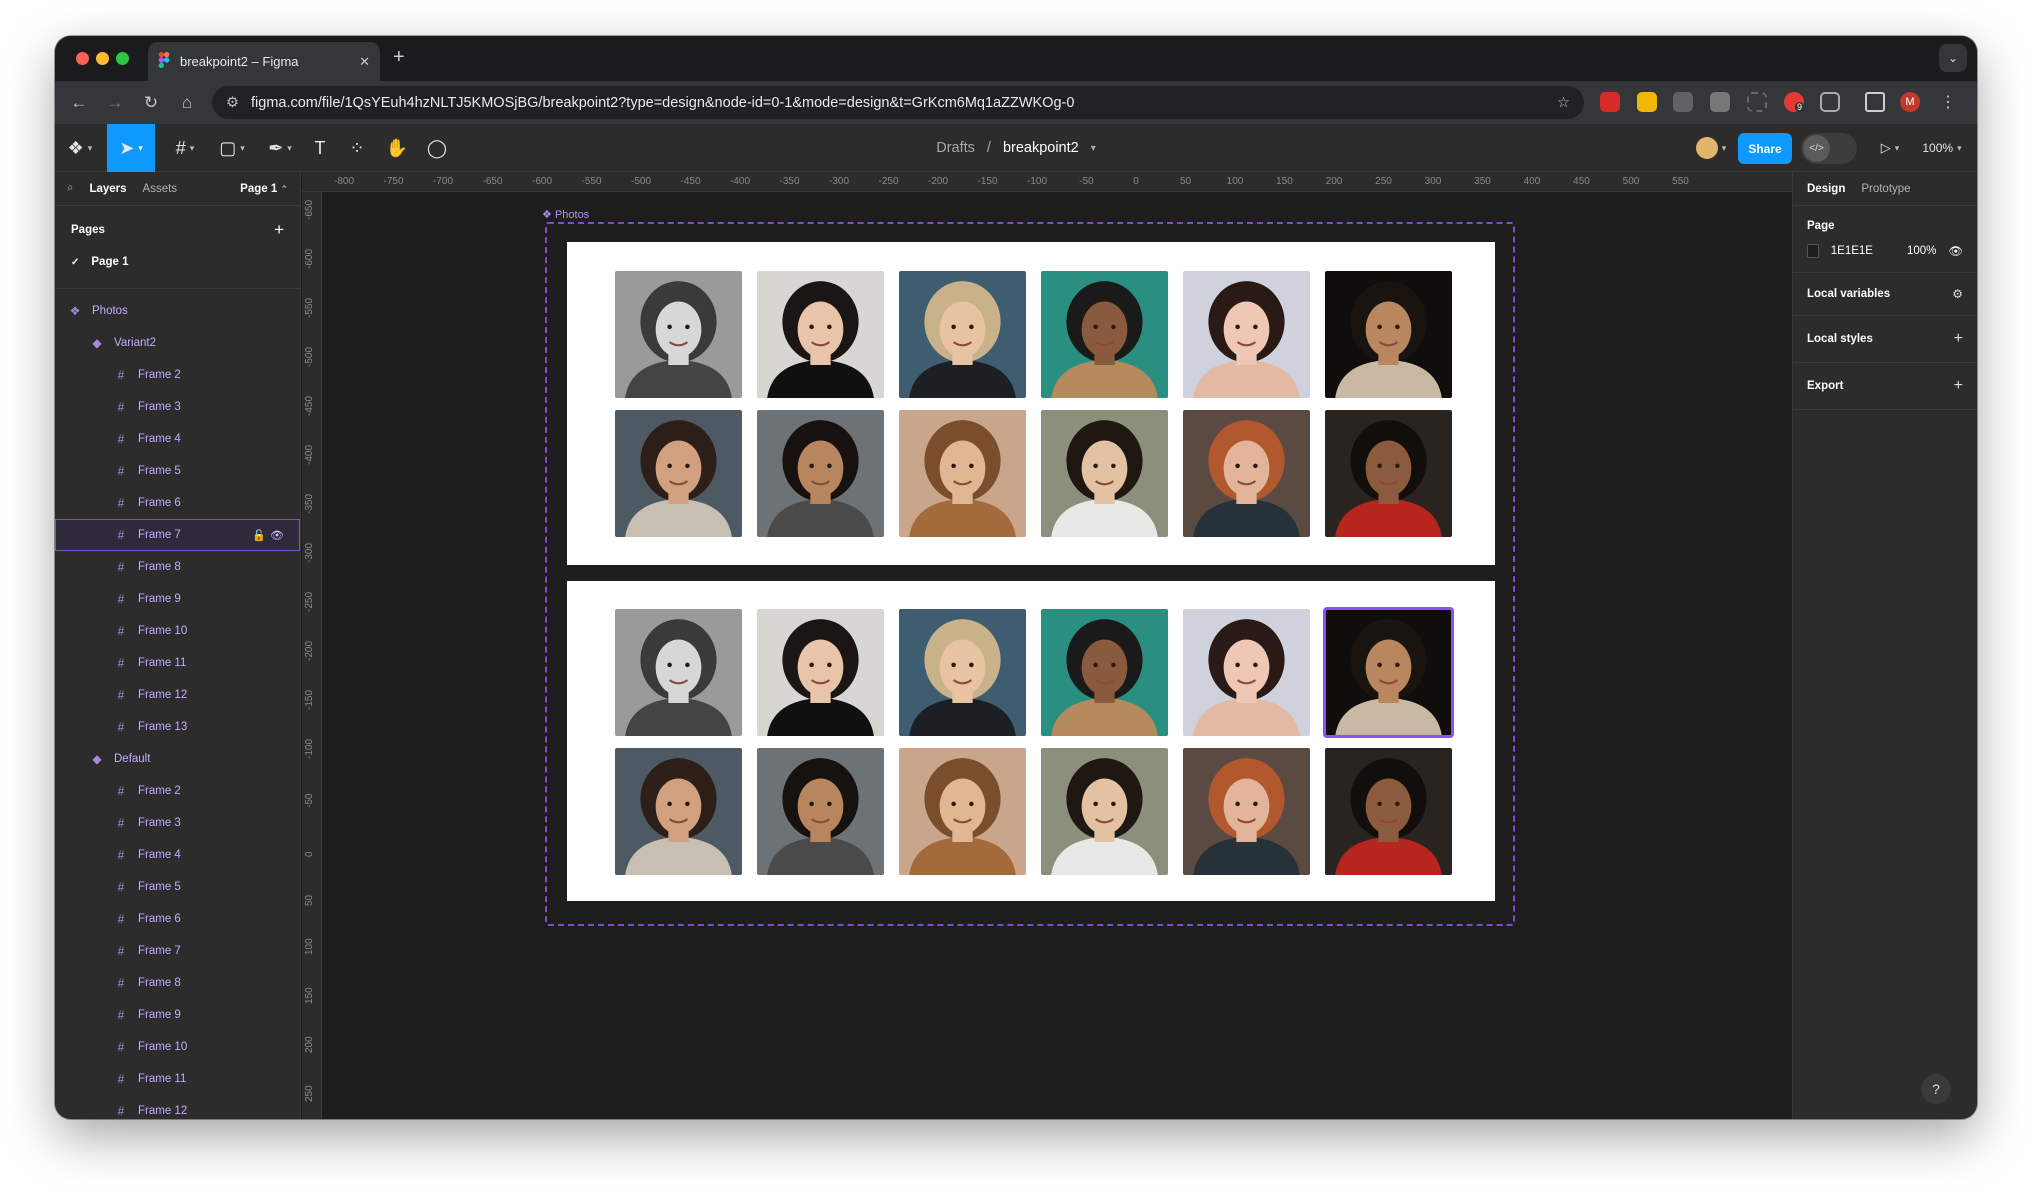 The height and width of the screenshot is (1192, 2032). I want to click on zoom-menu: 100% ▾, so click(1942, 148).